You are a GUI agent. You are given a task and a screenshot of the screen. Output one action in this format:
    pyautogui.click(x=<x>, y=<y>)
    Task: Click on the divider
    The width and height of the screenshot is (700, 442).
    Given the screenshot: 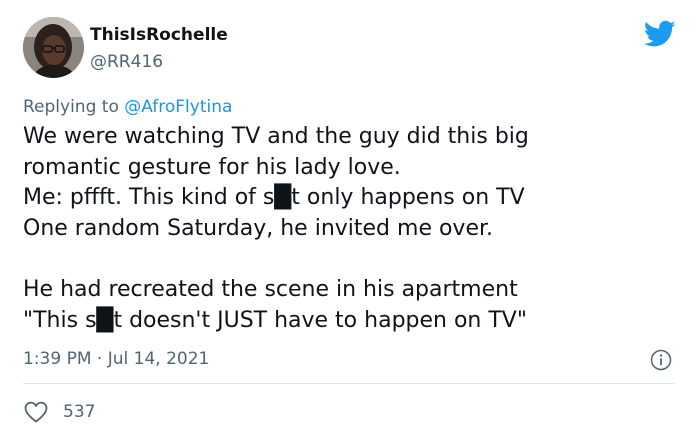 What is the action you would take?
    pyautogui.click(x=349, y=383)
    